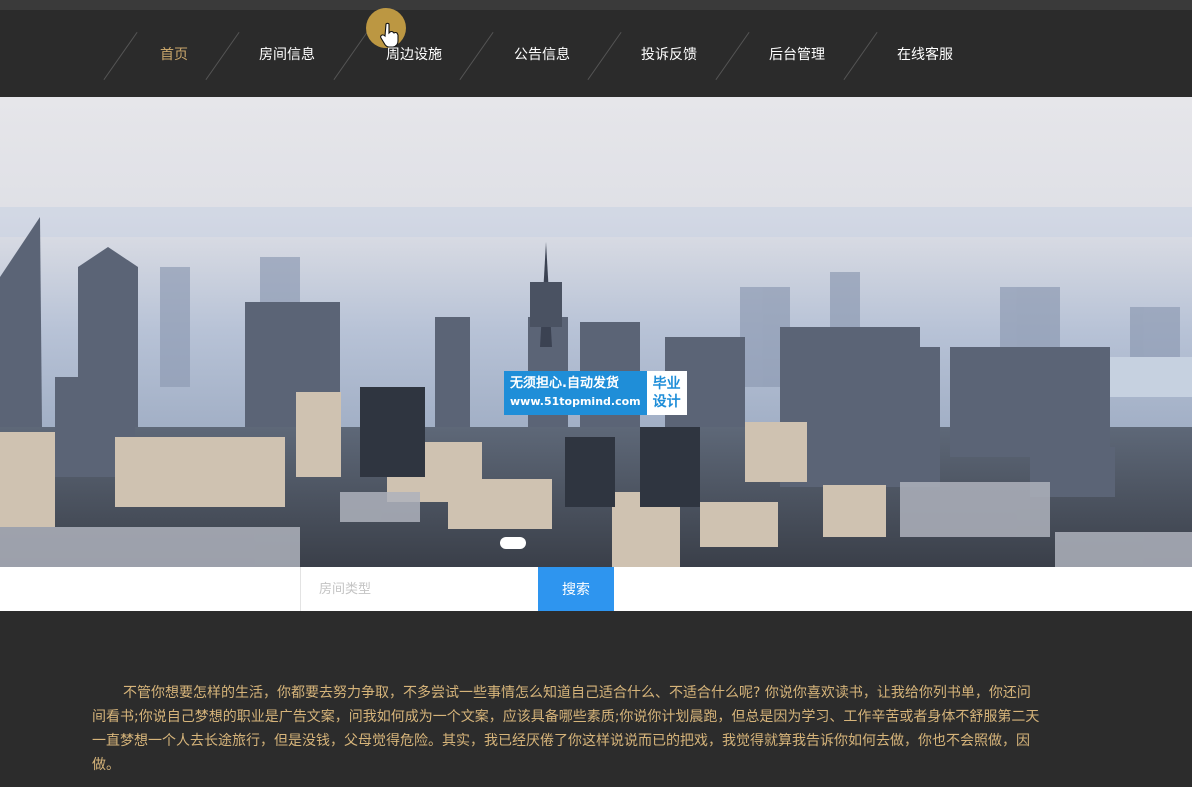 Image resolution: width=1192 pixels, height=787 pixels. What do you see at coordinates (513, 543) in the screenshot?
I see `carousel-indicator` at bounding box center [513, 543].